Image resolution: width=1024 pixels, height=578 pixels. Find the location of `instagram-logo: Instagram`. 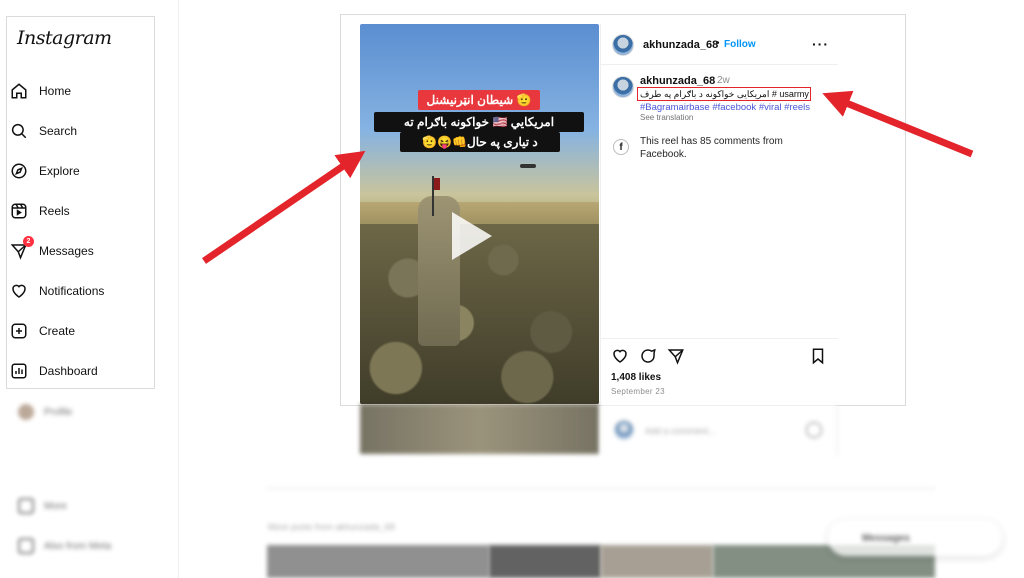

instagram-logo: Instagram is located at coordinates (64, 38).